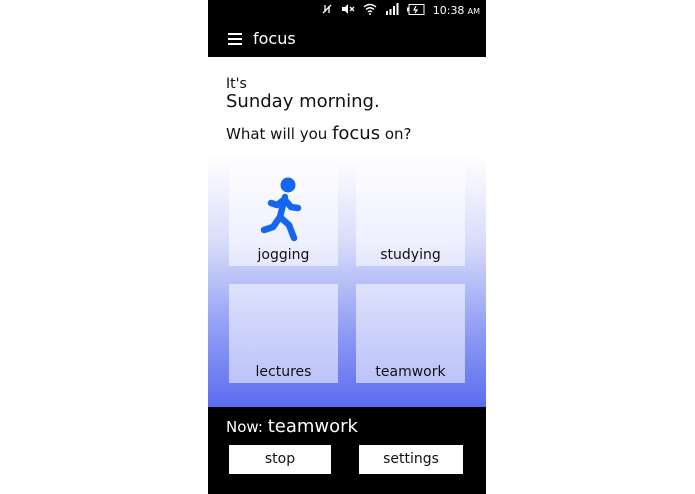  I want to click on status-bar: 10:38 AM, so click(347, 10).